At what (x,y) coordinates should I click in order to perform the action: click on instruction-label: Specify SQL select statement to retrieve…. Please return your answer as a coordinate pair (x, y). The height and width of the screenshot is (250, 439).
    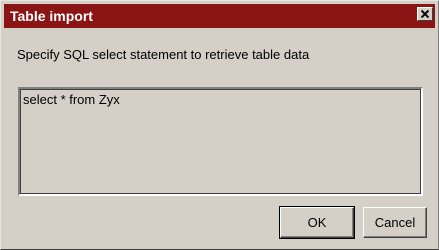
    Looking at the image, I should click on (163, 54).